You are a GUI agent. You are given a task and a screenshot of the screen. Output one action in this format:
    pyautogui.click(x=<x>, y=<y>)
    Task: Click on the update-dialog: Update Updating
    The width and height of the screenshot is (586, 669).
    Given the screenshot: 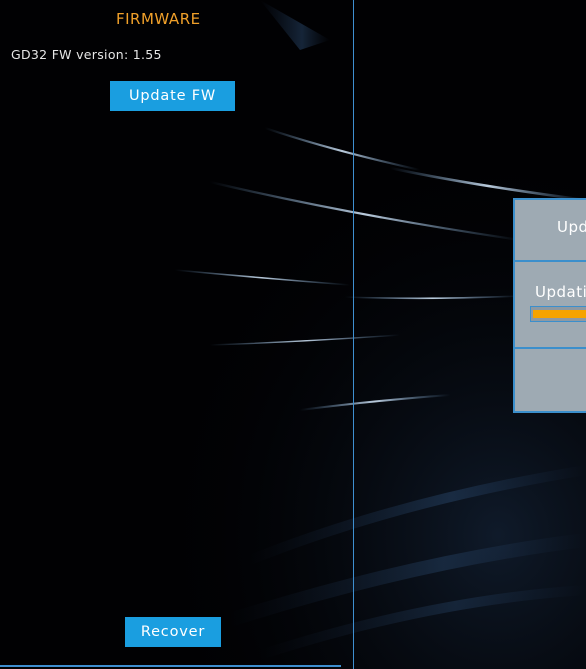 What is the action you would take?
    pyautogui.click(x=549, y=305)
    